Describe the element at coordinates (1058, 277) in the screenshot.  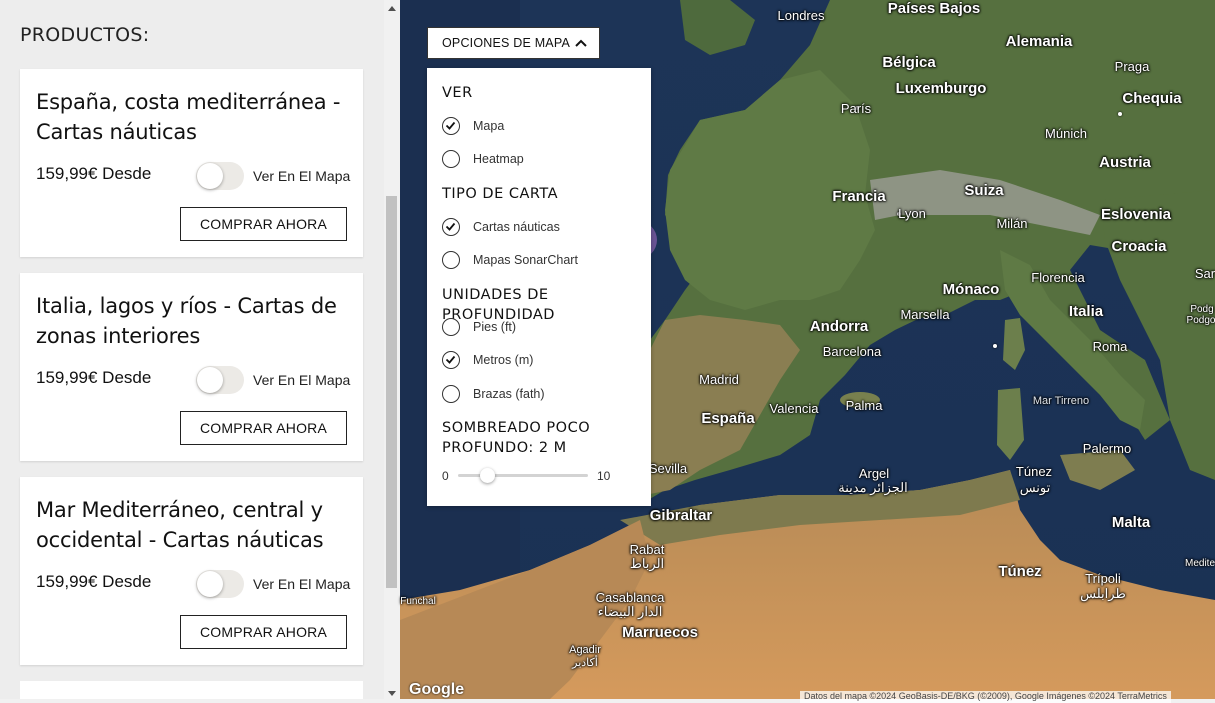
I see `map-label: Florencia` at that location.